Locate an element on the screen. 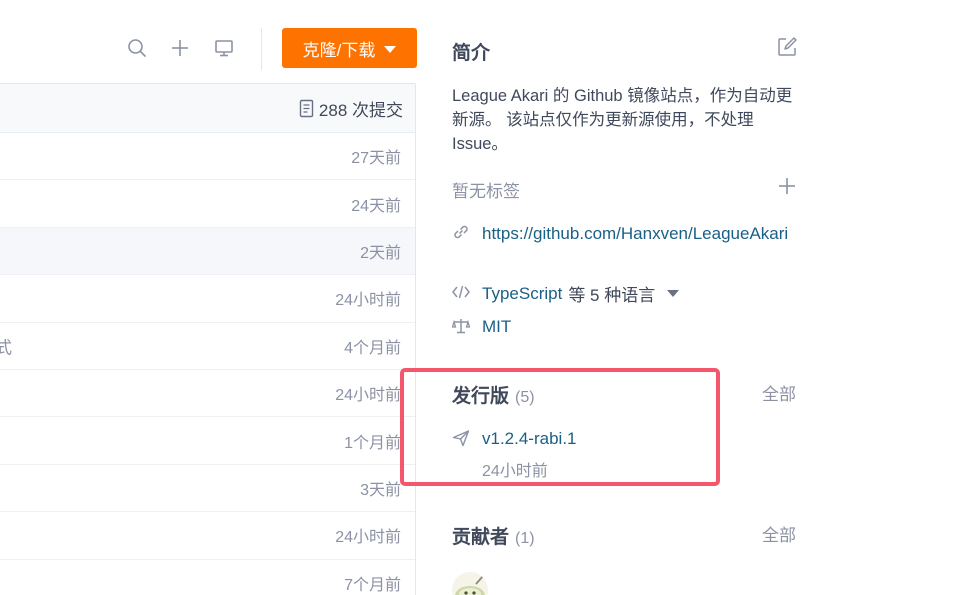 Image resolution: width=976 pixels, height=595 pixels. commit-time: 2天前 is located at coordinates (380, 253).